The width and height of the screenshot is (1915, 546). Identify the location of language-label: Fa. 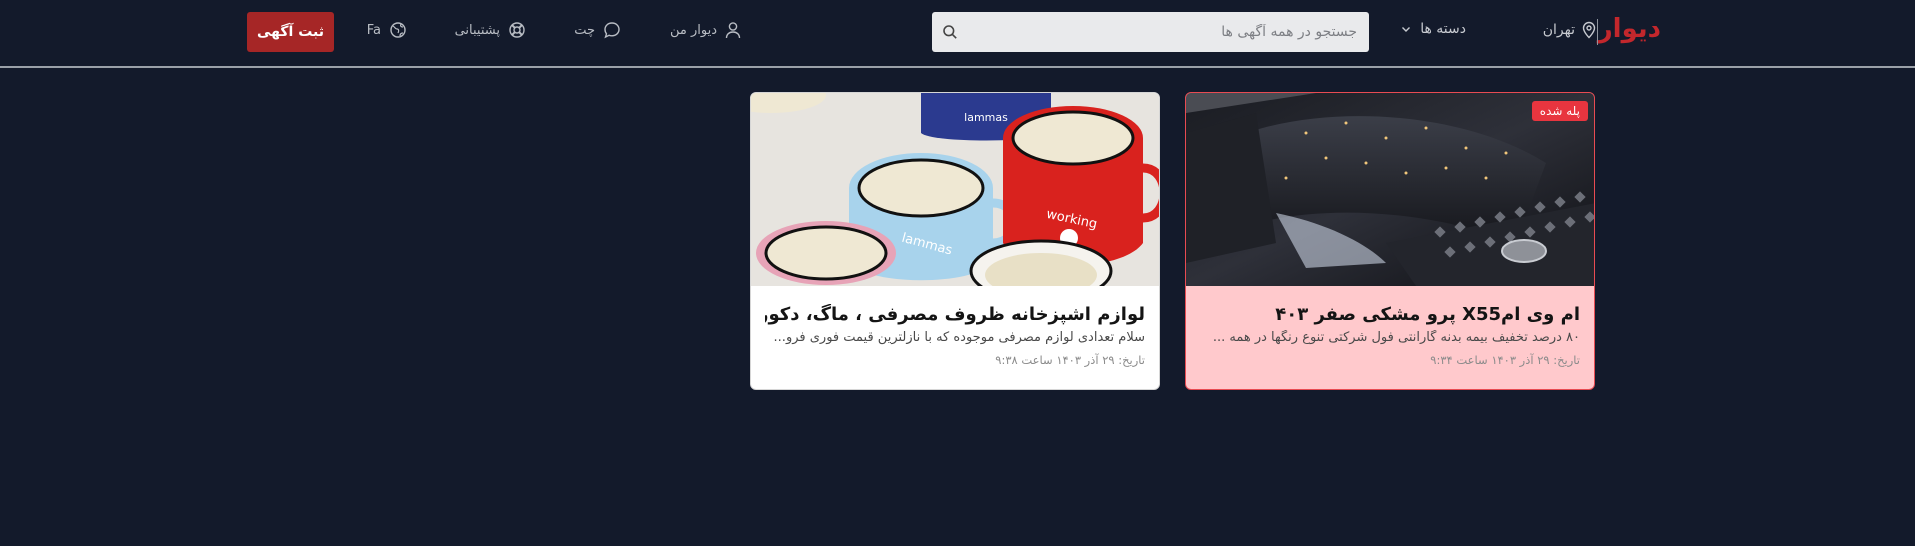
(373, 30).